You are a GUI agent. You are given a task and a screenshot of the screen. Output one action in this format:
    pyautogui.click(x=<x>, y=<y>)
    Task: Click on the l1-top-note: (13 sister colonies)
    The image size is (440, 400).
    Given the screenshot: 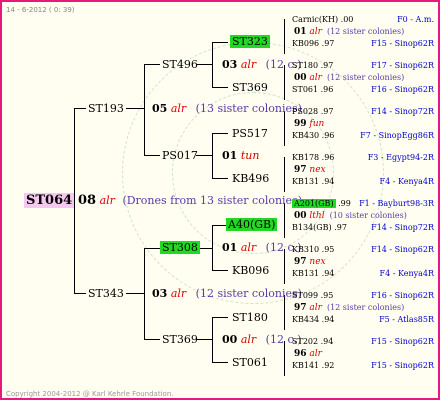 What is the action you would take?
    pyautogui.click(x=248, y=108)
    